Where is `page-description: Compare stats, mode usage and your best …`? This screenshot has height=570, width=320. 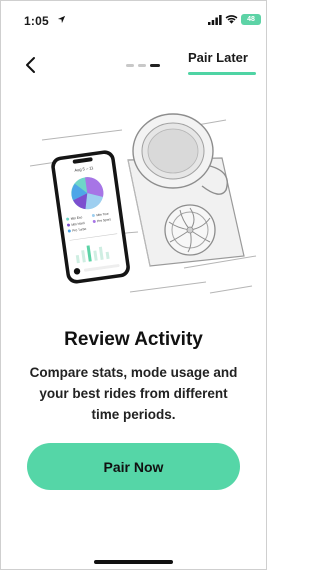
page-description: Compare stats, mode usage and your best … is located at coordinates (133, 393).